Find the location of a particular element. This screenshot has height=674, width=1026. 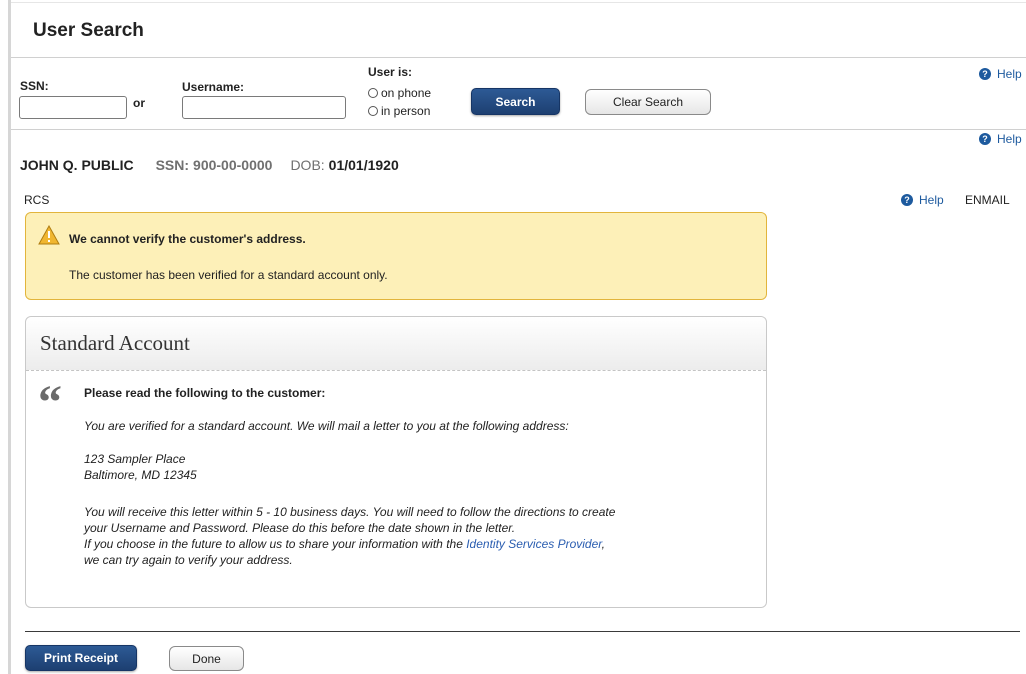

panel-help-link: ? Help is located at coordinates (922, 200).